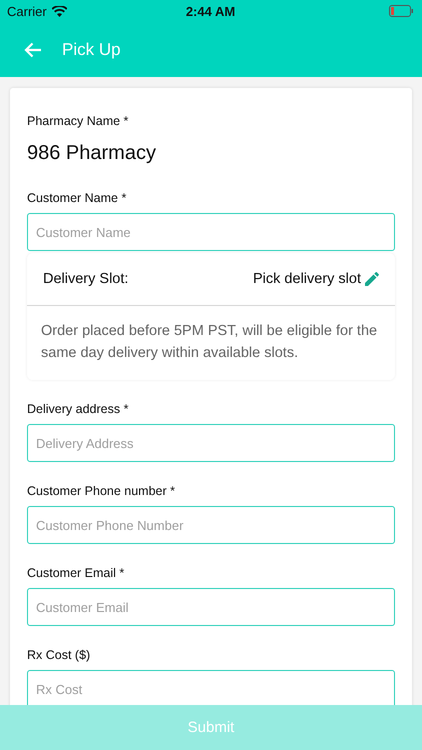  Describe the element at coordinates (211, 607) in the screenshot. I see `input-field: Customer Email` at that location.